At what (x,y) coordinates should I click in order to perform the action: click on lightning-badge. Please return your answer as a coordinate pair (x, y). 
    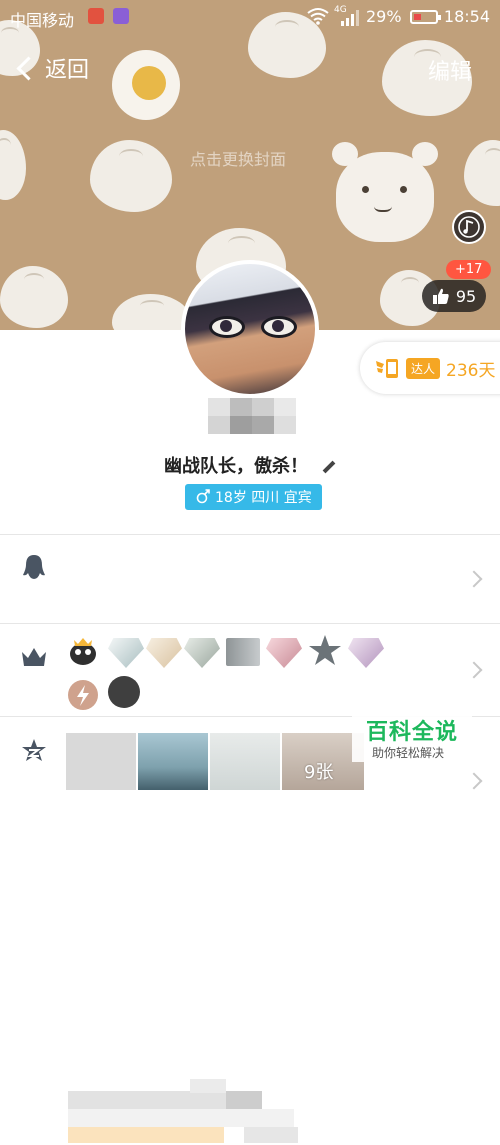
    Looking at the image, I should click on (83, 695).